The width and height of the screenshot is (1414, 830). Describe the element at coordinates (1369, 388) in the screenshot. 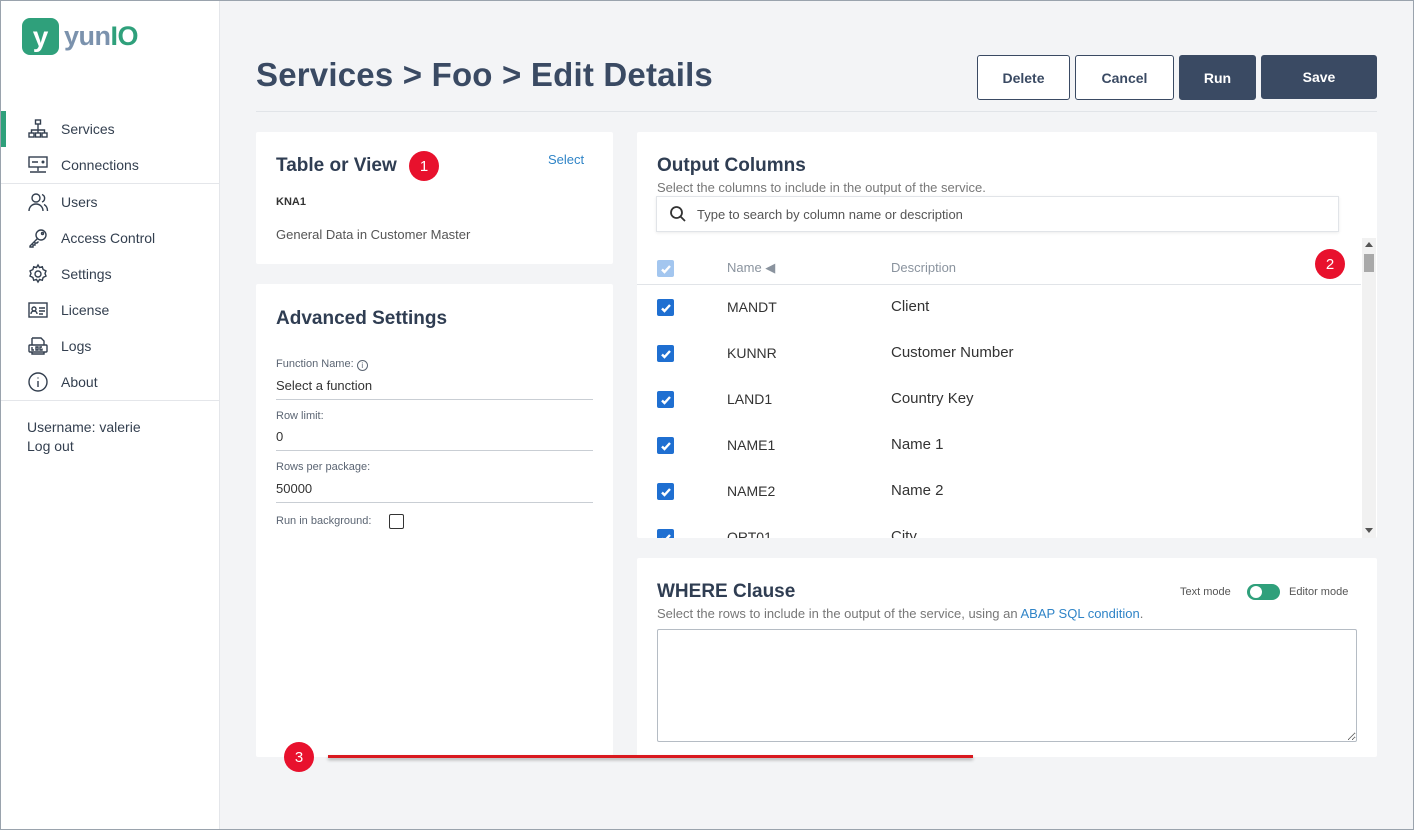

I see `table-scrollbar` at that location.